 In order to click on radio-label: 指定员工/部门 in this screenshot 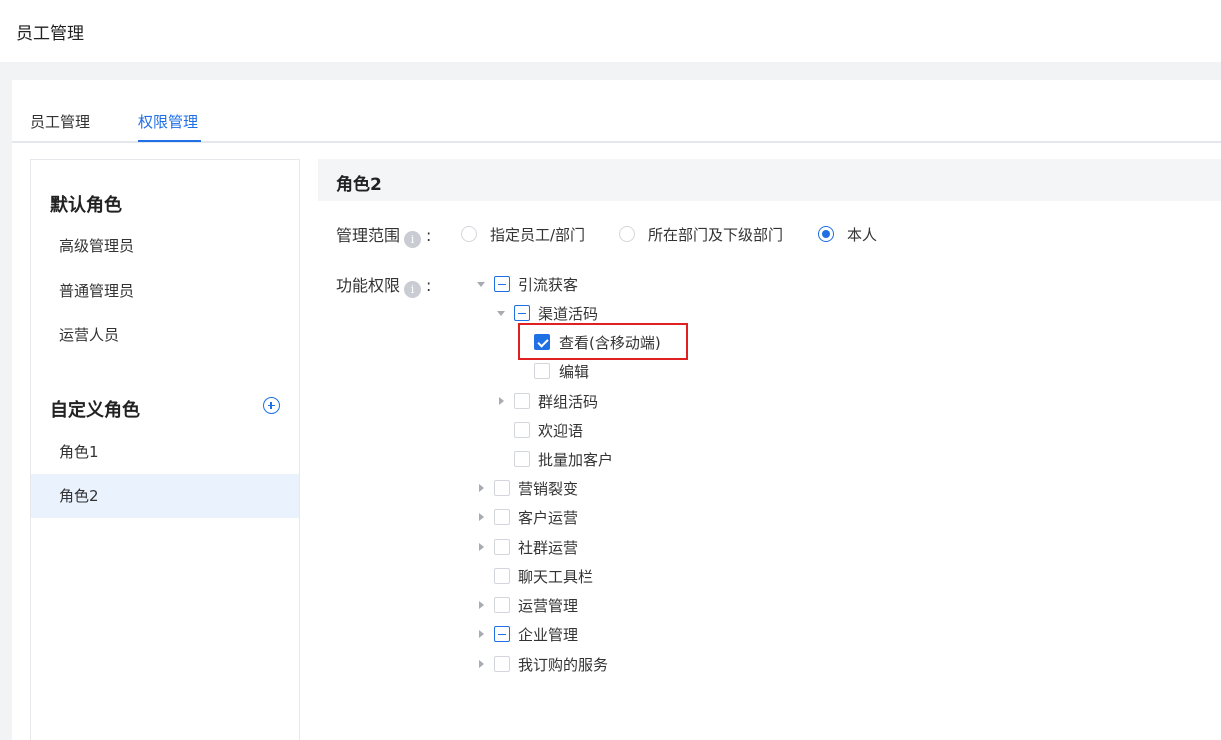, I will do `click(538, 235)`.